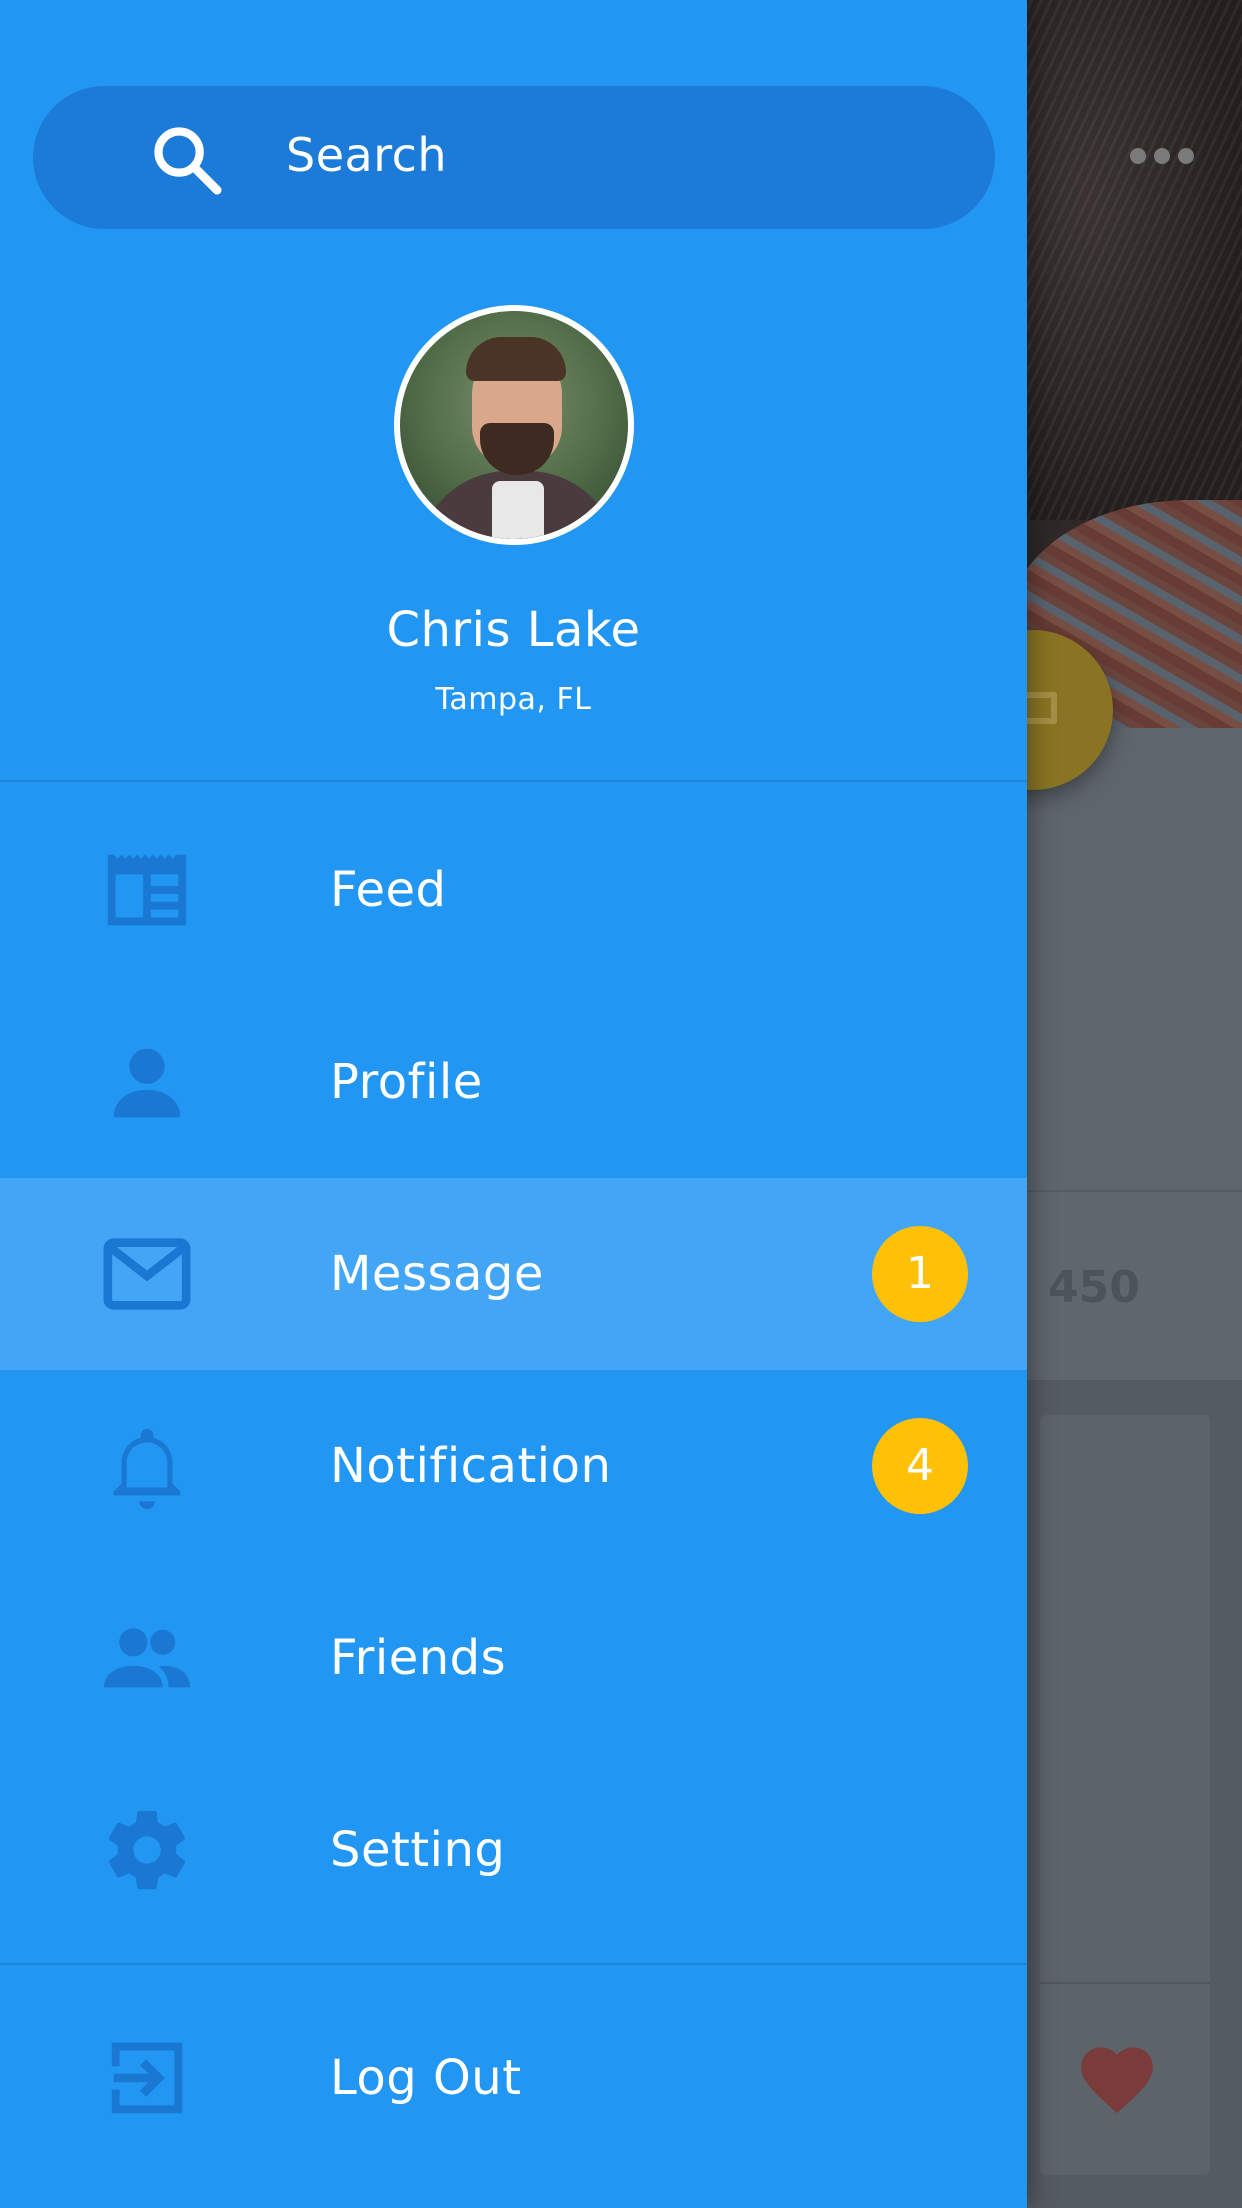 The width and height of the screenshot is (1242, 2208). Describe the element at coordinates (367, 155) in the screenshot. I see `search-placeholder: Search` at that location.